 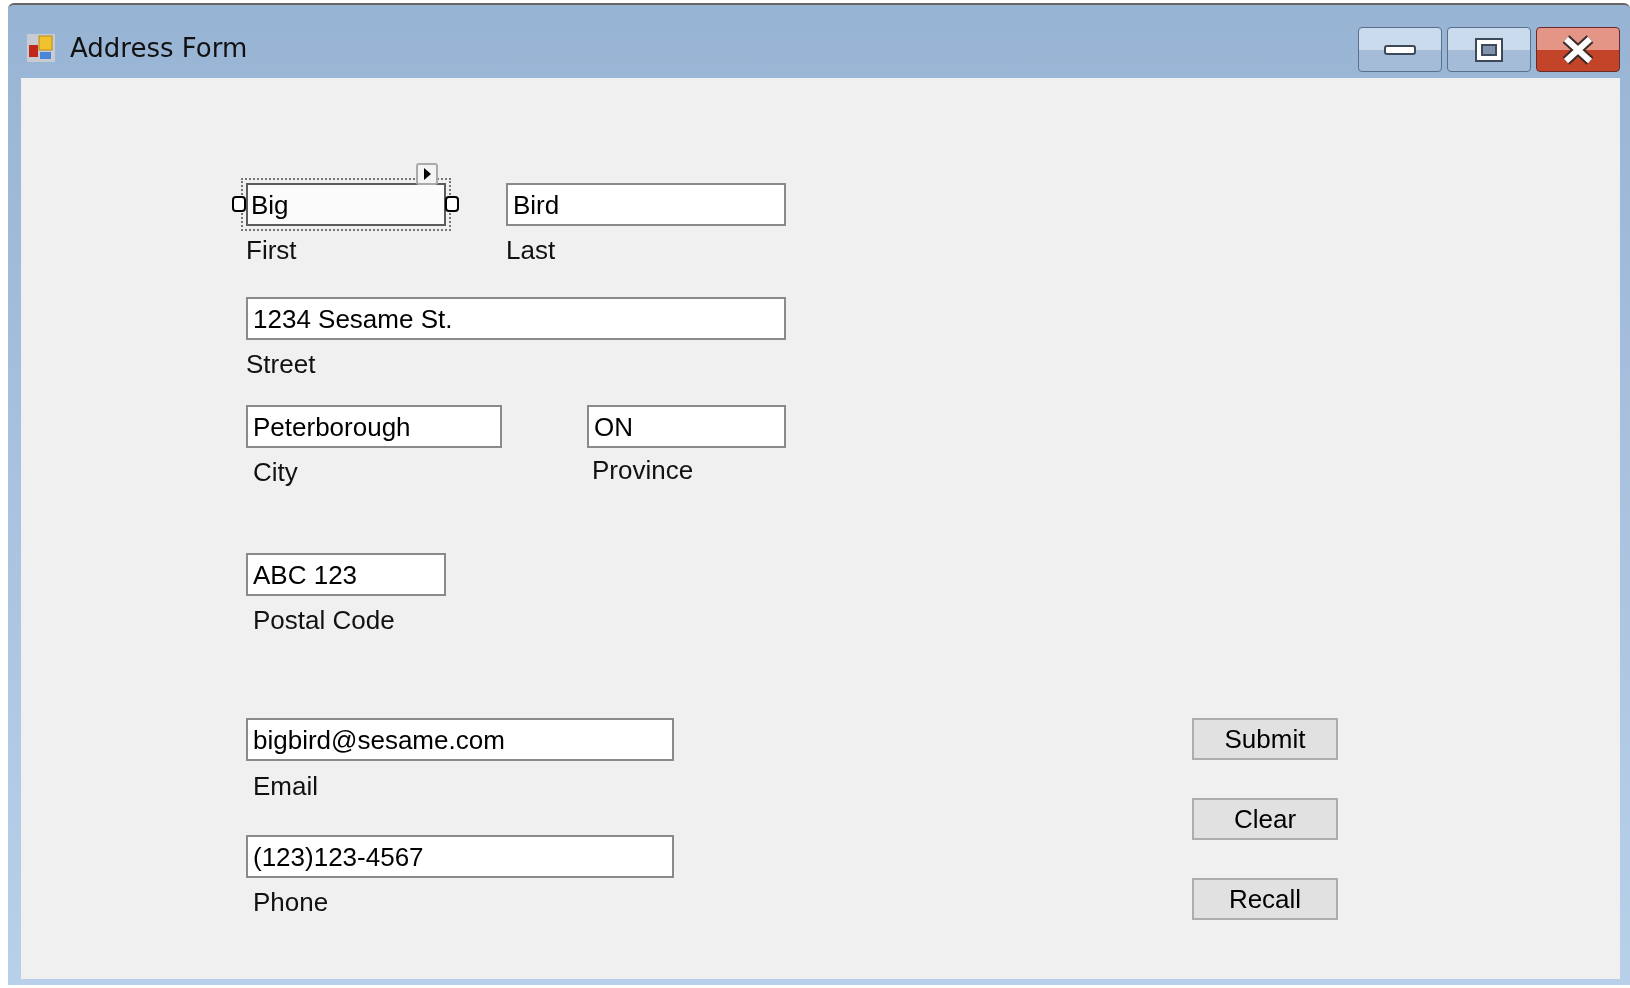 What do you see at coordinates (374, 426) in the screenshot?
I see `text-field: Peterborough` at bounding box center [374, 426].